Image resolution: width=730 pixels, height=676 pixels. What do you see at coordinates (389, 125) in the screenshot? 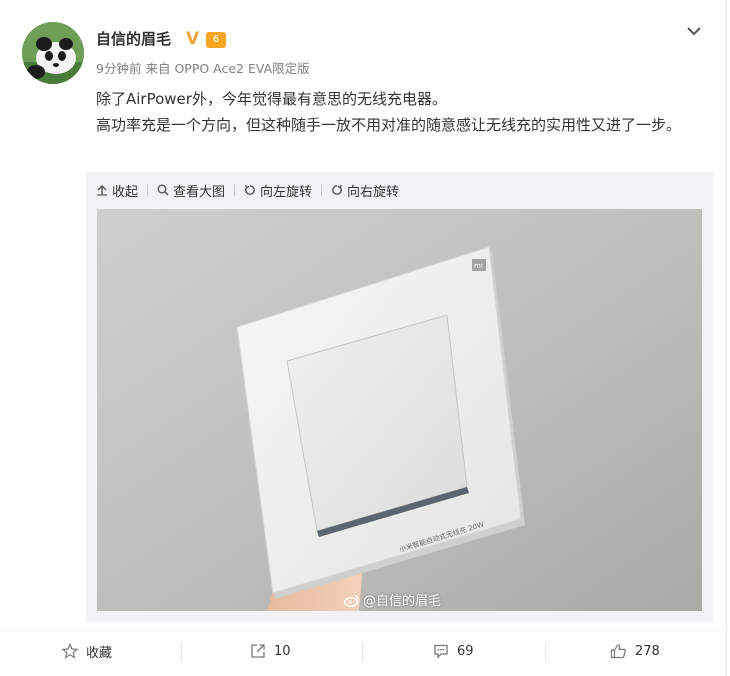
I see `post-text-line: 高功率充是一个方向，但这种随手一放不用对准的随意感让无线充的实用性又进了一步。` at bounding box center [389, 125].